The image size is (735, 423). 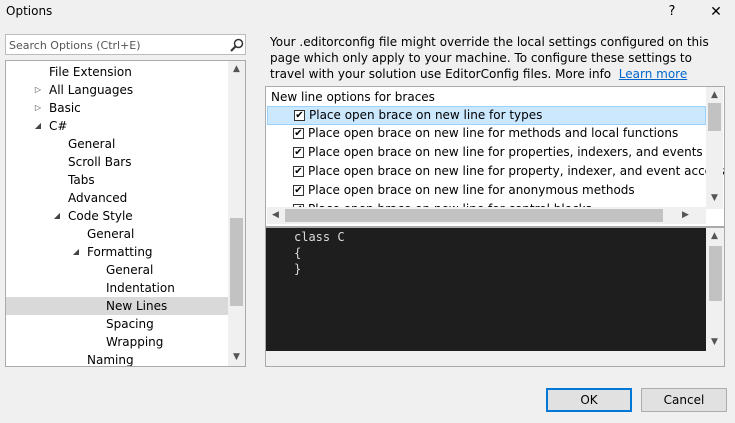 I want to click on tree-item-scroll-bars: Scroll Bars, so click(x=117, y=162).